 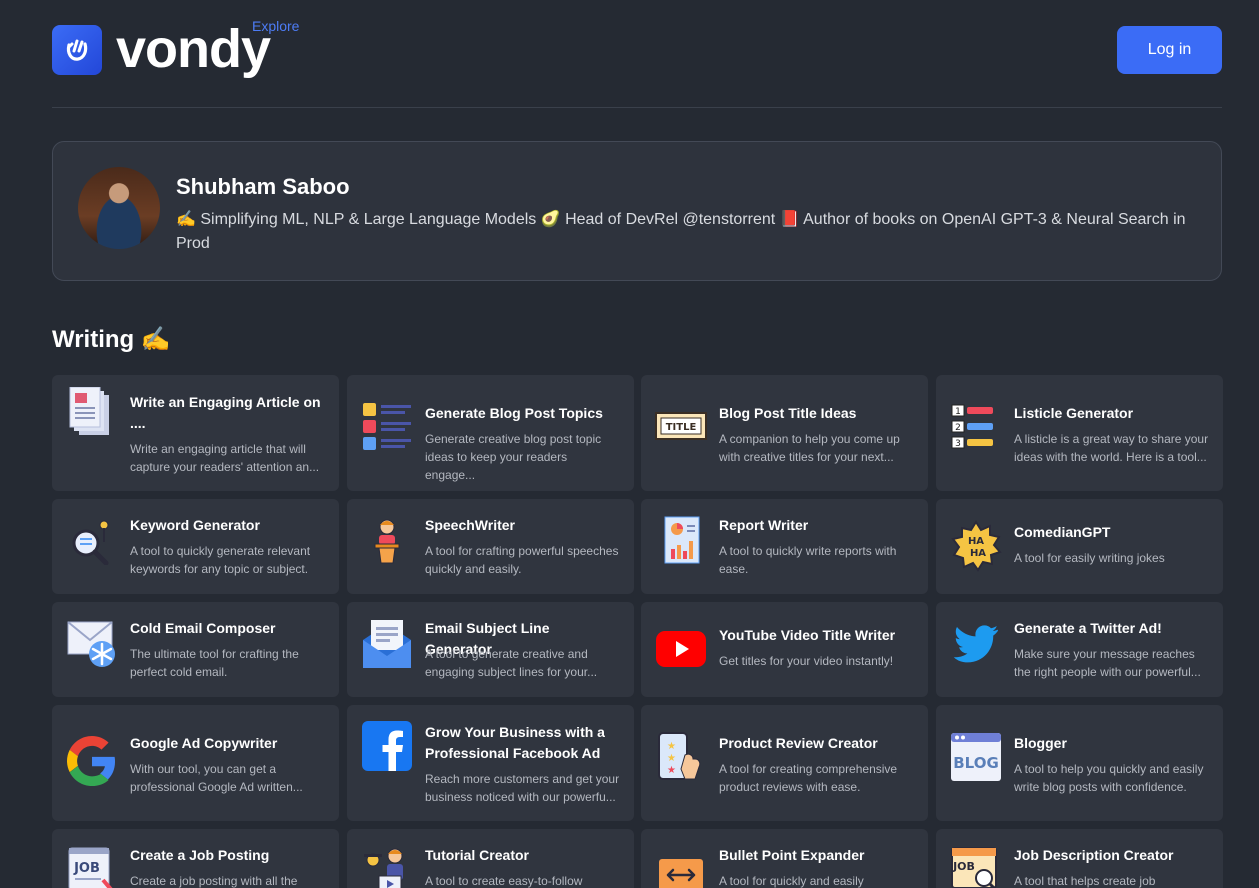 What do you see at coordinates (764, 525) in the screenshot?
I see `tool-title: Report Writer` at bounding box center [764, 525].